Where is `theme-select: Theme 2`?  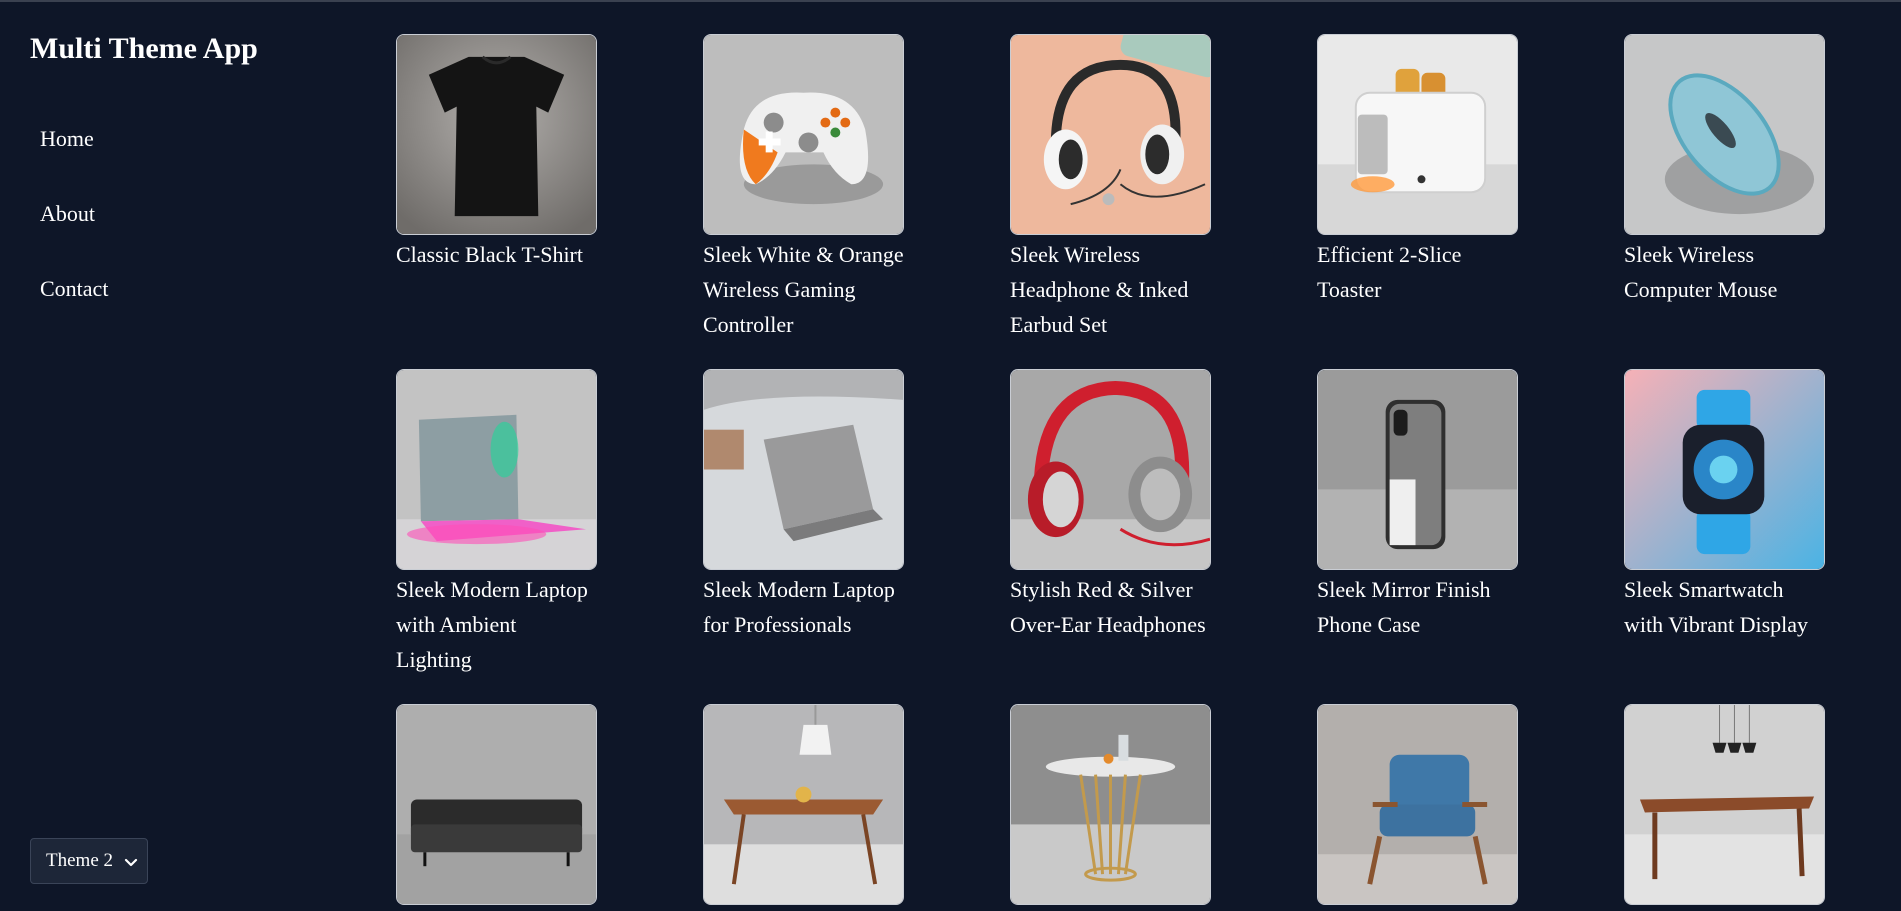
theme-select: Theme 2 is located at coordinates (89, 861).